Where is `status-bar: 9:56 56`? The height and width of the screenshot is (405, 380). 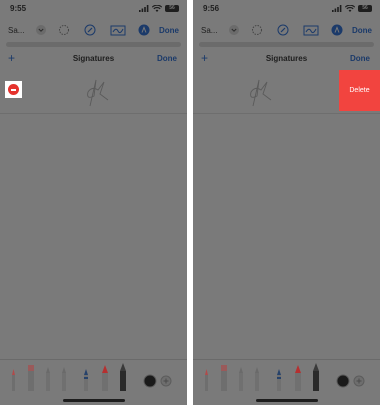
status-bar: 9:56 56 is located at coordinates (286, 10).